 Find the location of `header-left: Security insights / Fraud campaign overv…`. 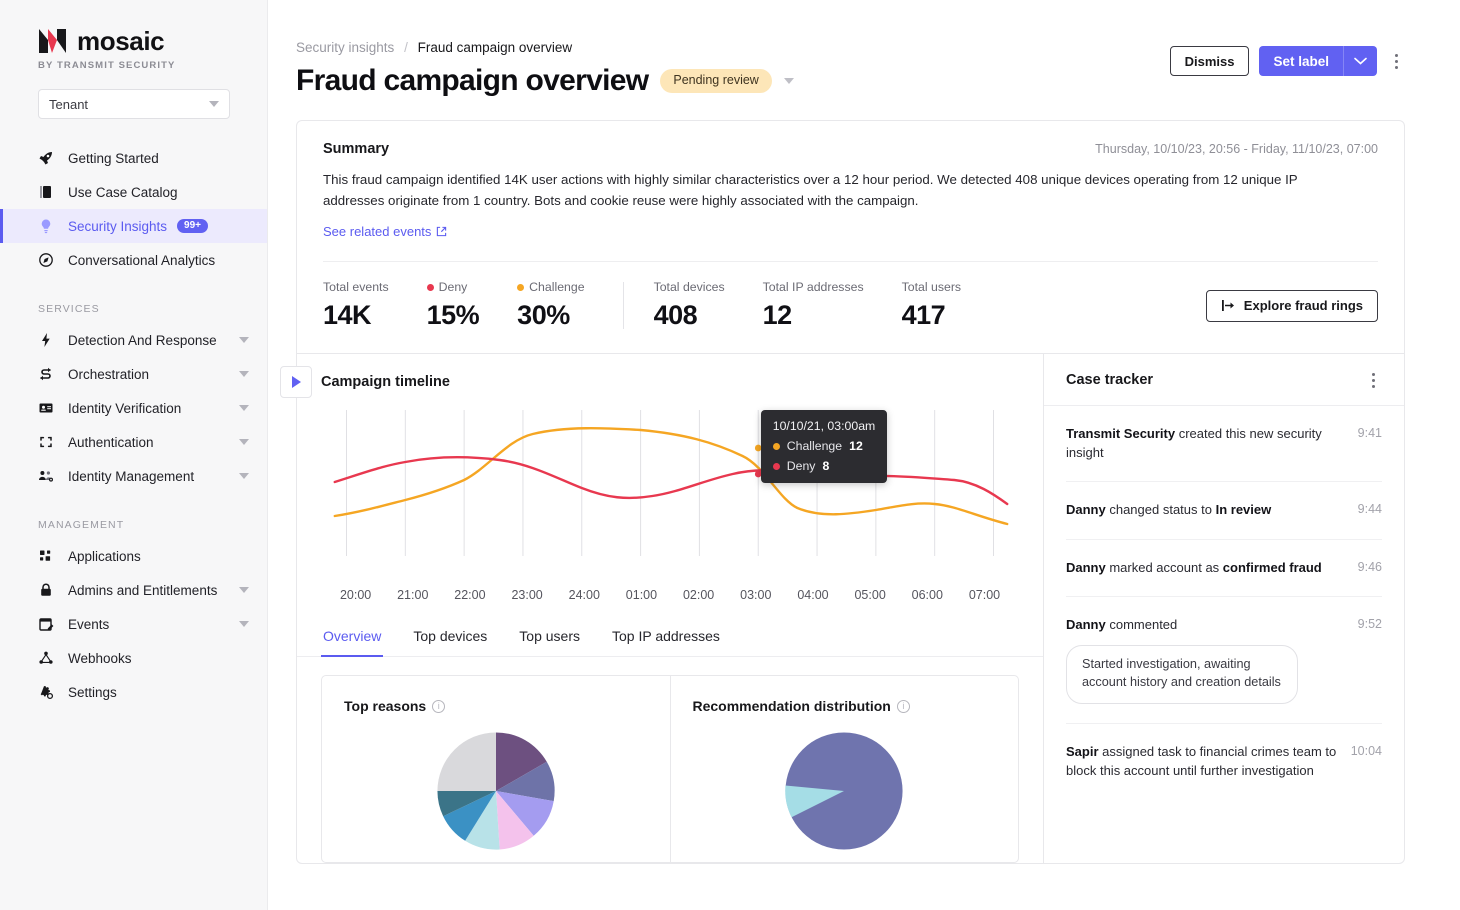

header-left: Security insights / Fraud campaign overv… is located at coordinates (545, 69).